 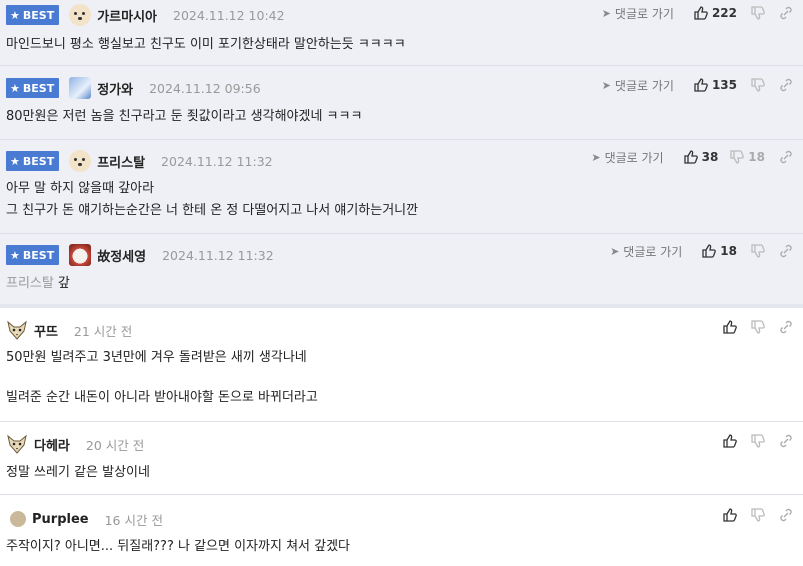 I want to click on comment-header: ★ BEST 가르마시아 2024.11.12 10:42, so click(x=145, y=15).